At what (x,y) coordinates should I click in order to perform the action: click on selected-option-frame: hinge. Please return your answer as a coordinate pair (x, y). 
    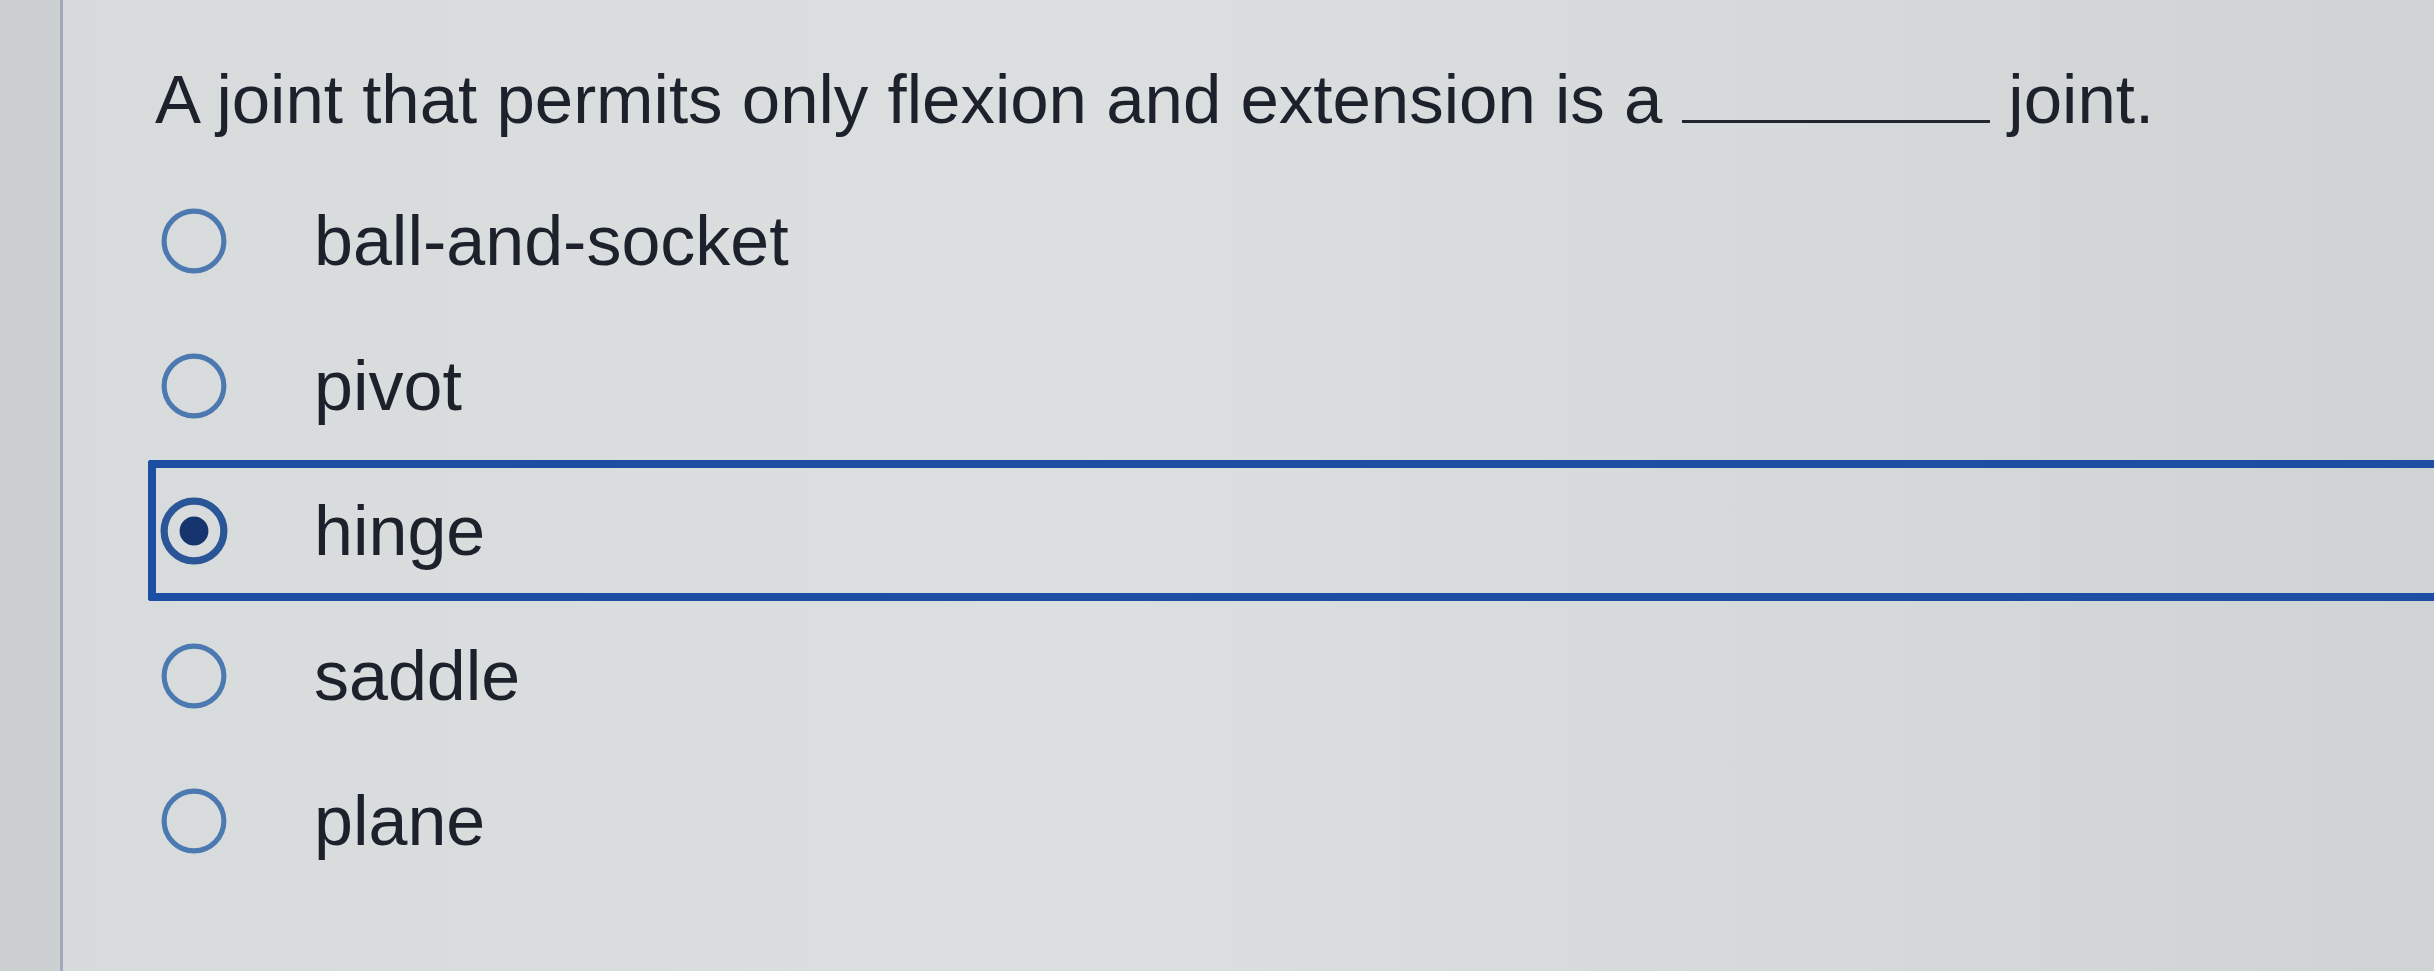
    Looking at the image, I should click on (1291, 530).